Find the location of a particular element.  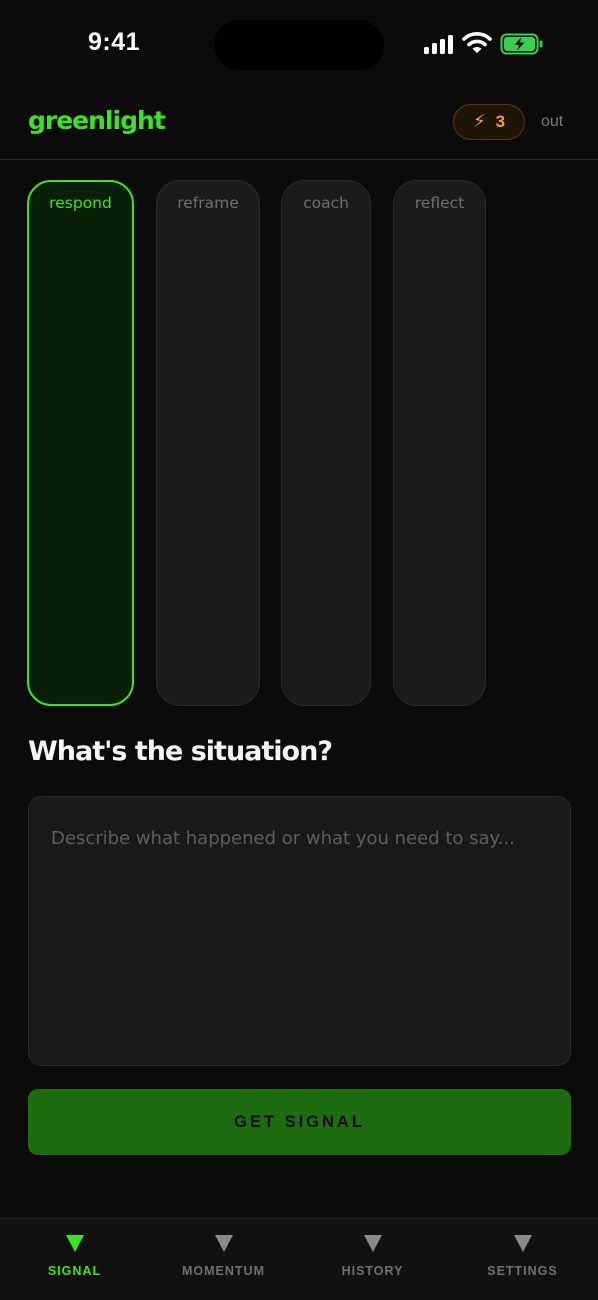

battery-charging-icon is located at coordinates (521, 44).